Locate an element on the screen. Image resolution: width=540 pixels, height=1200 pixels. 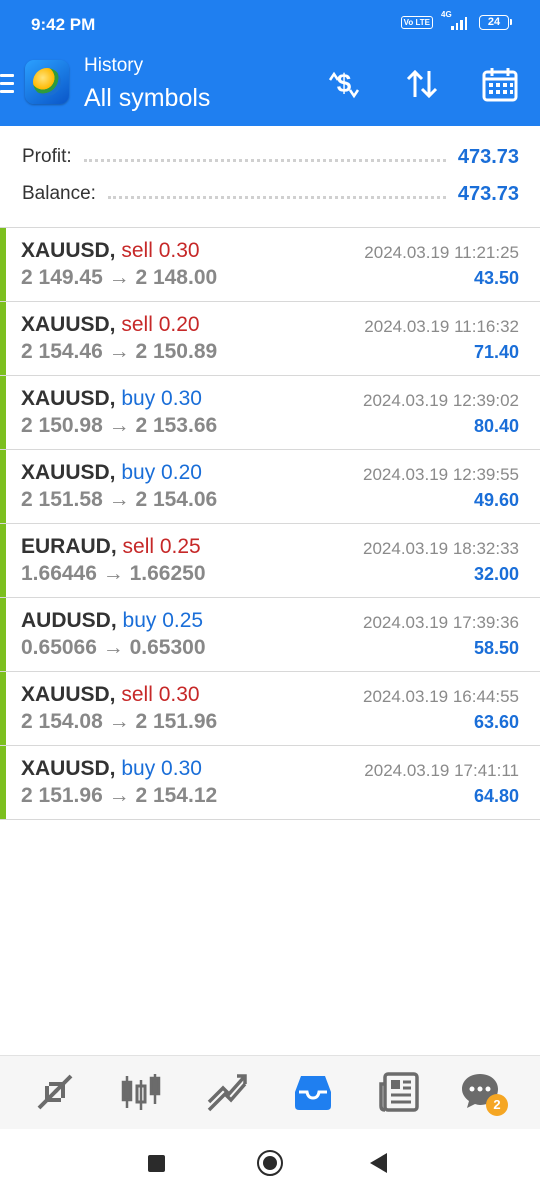
open-price: 2 154.08 is located at coordinates (62, 721).